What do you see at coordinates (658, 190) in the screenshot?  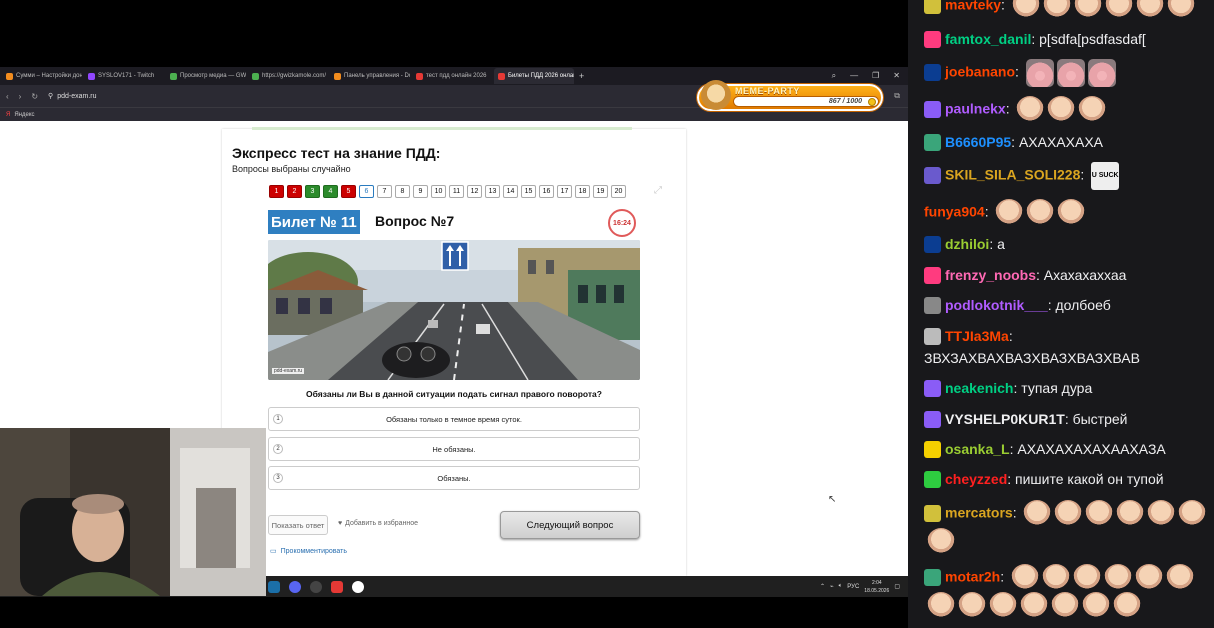 I see `fullscreen-icon: ⤢` at bounding box center [658, 190].